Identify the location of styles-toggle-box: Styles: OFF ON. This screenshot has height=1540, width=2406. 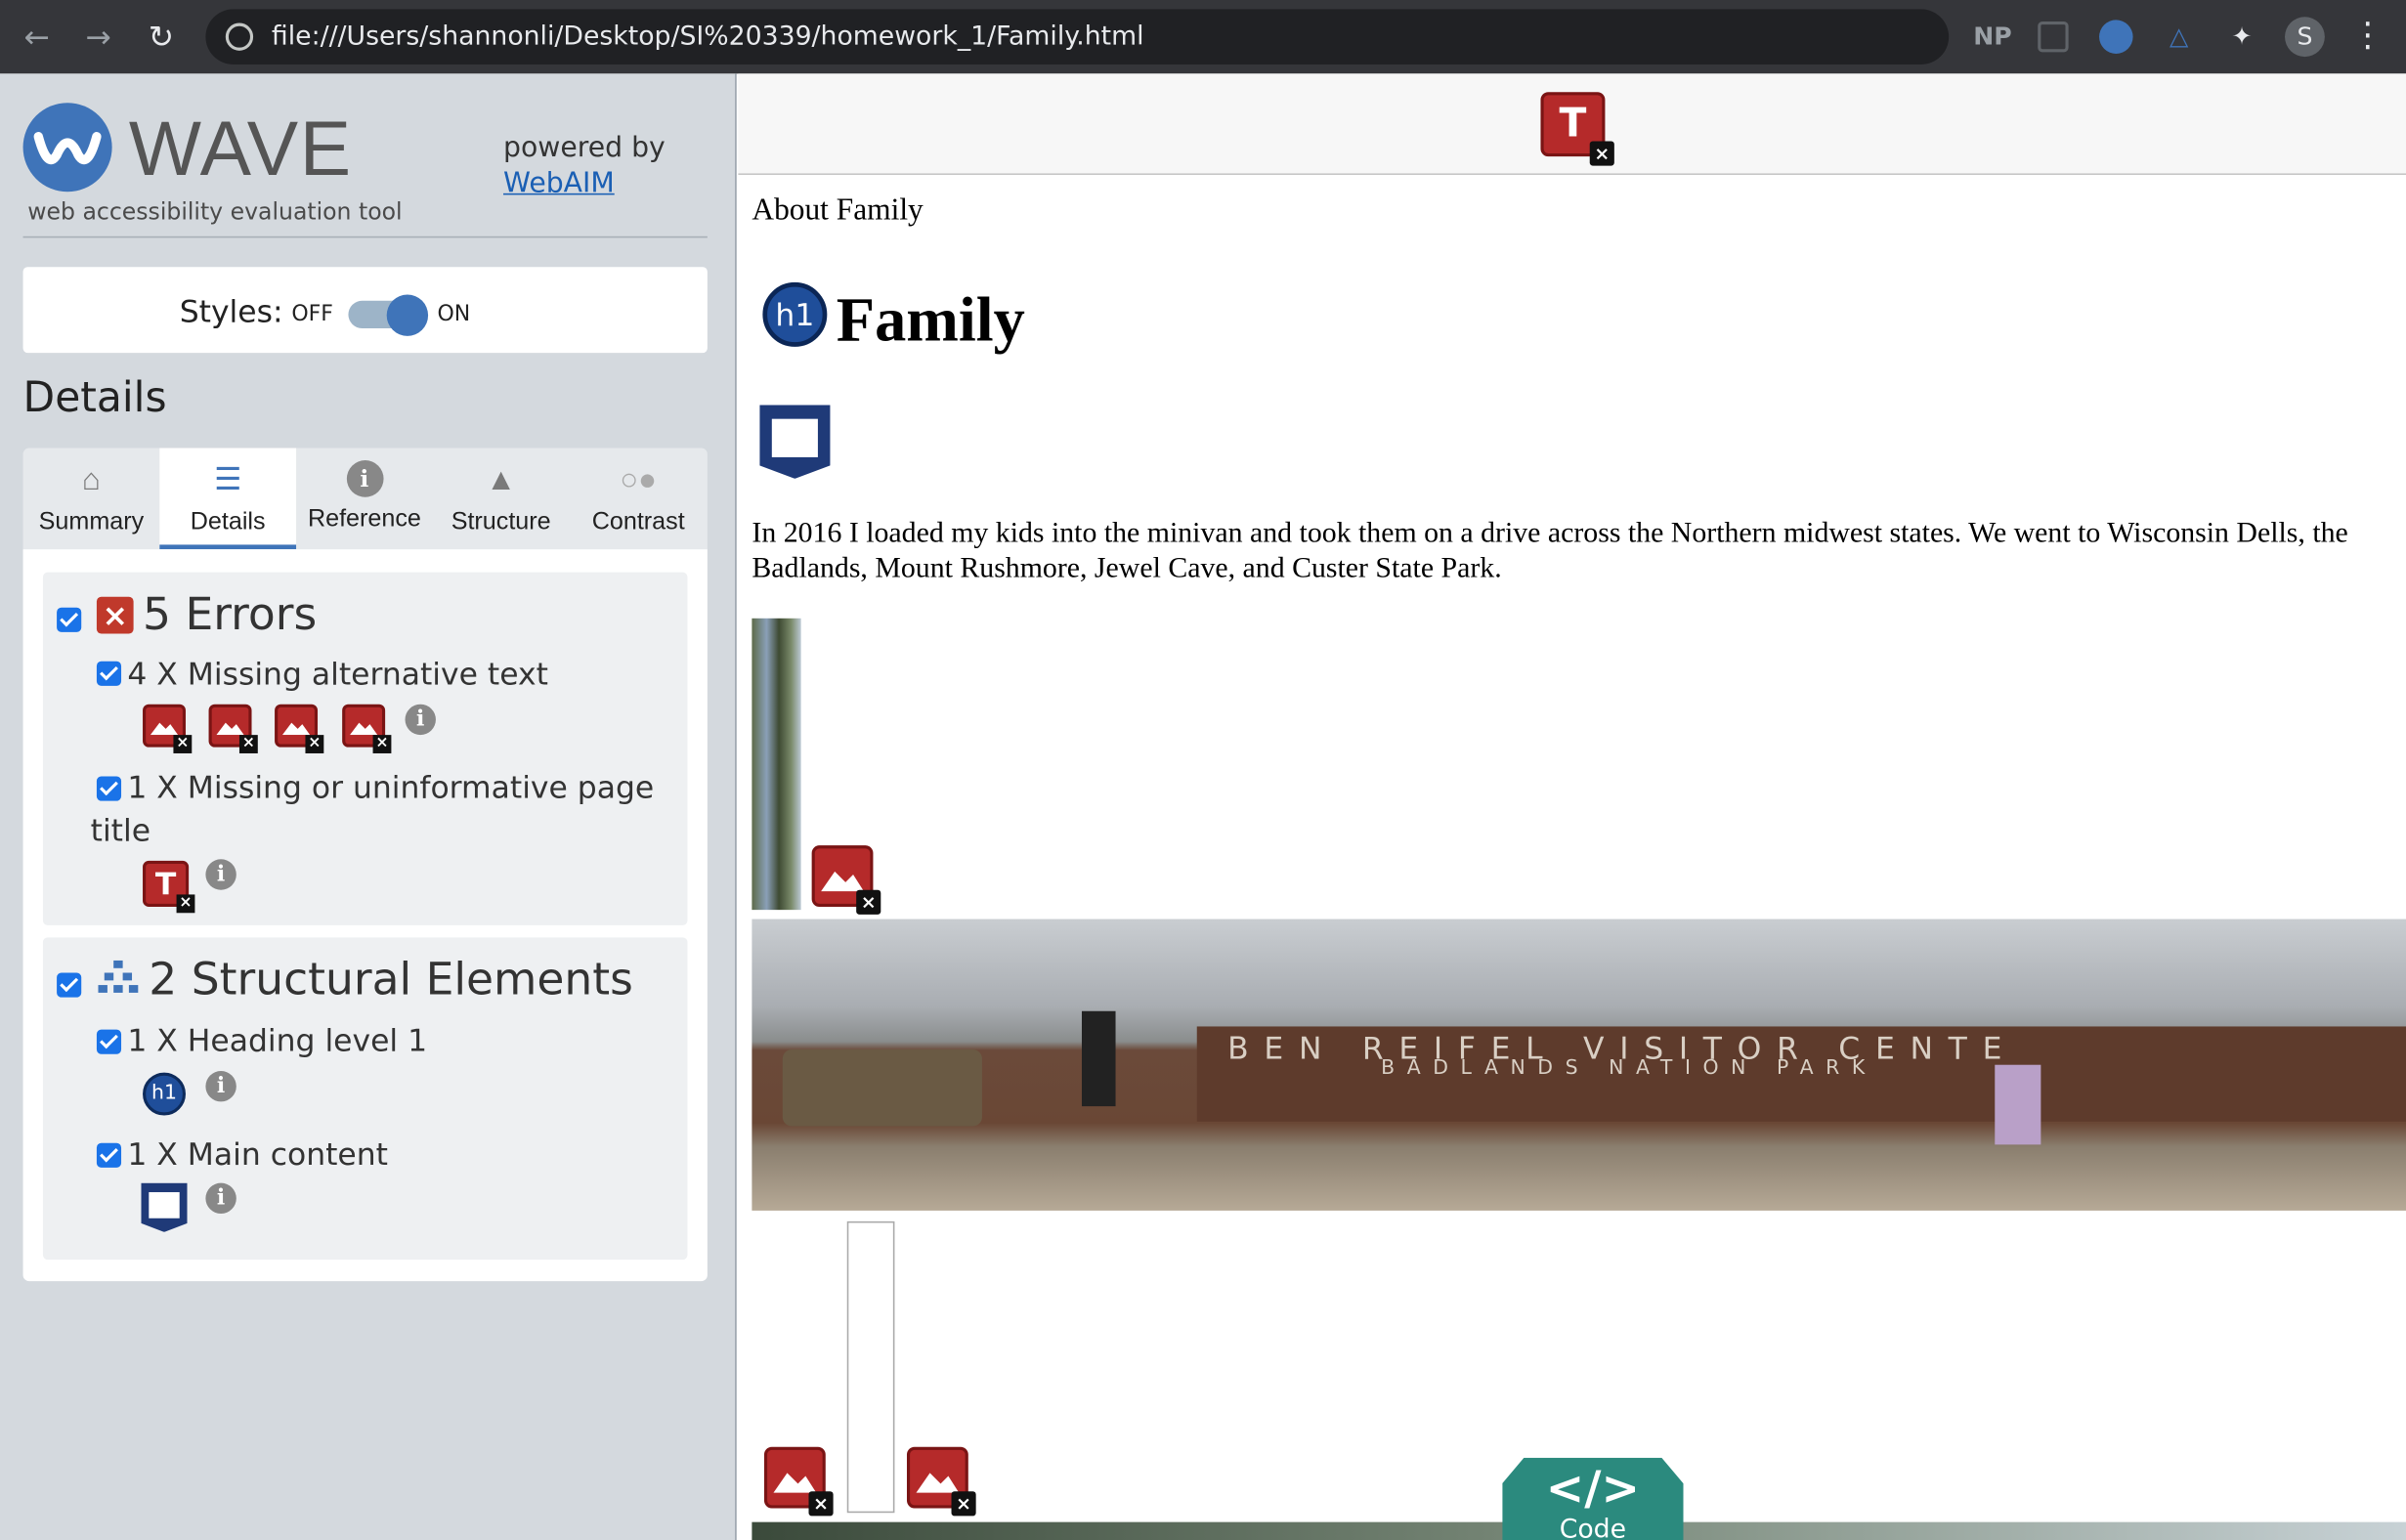
(365, 310).